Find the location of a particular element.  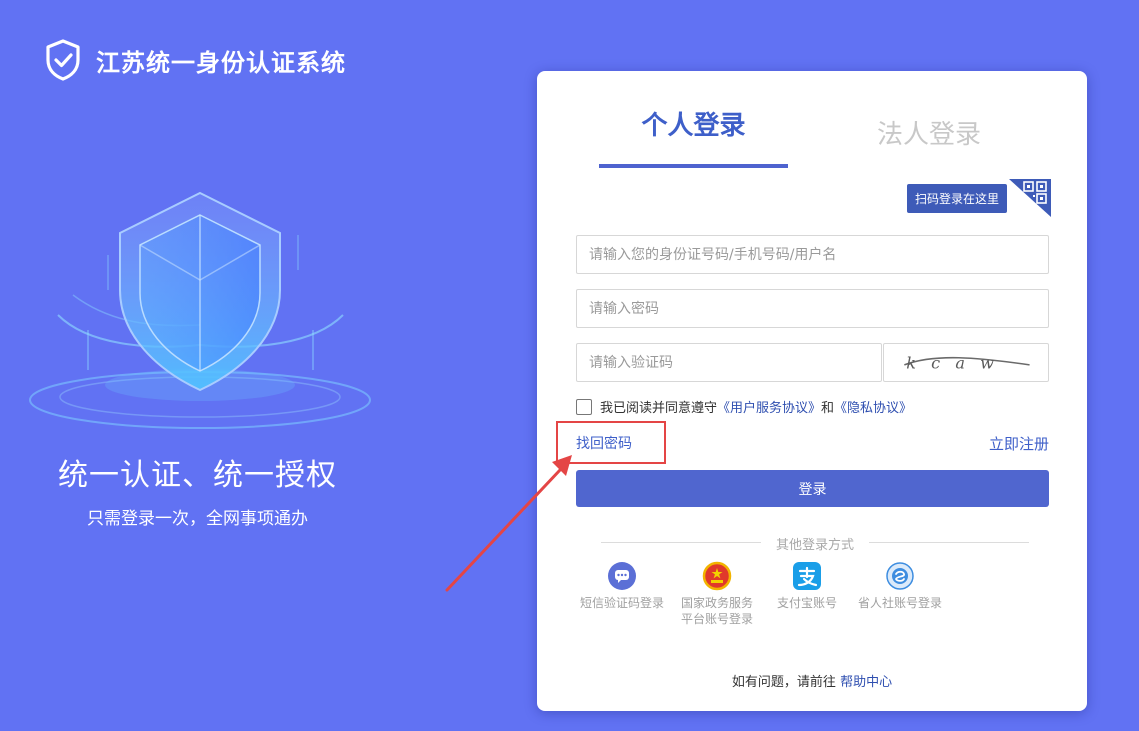

alipay-login-option: 支付宝账号 is located at coordinates (807, 586).